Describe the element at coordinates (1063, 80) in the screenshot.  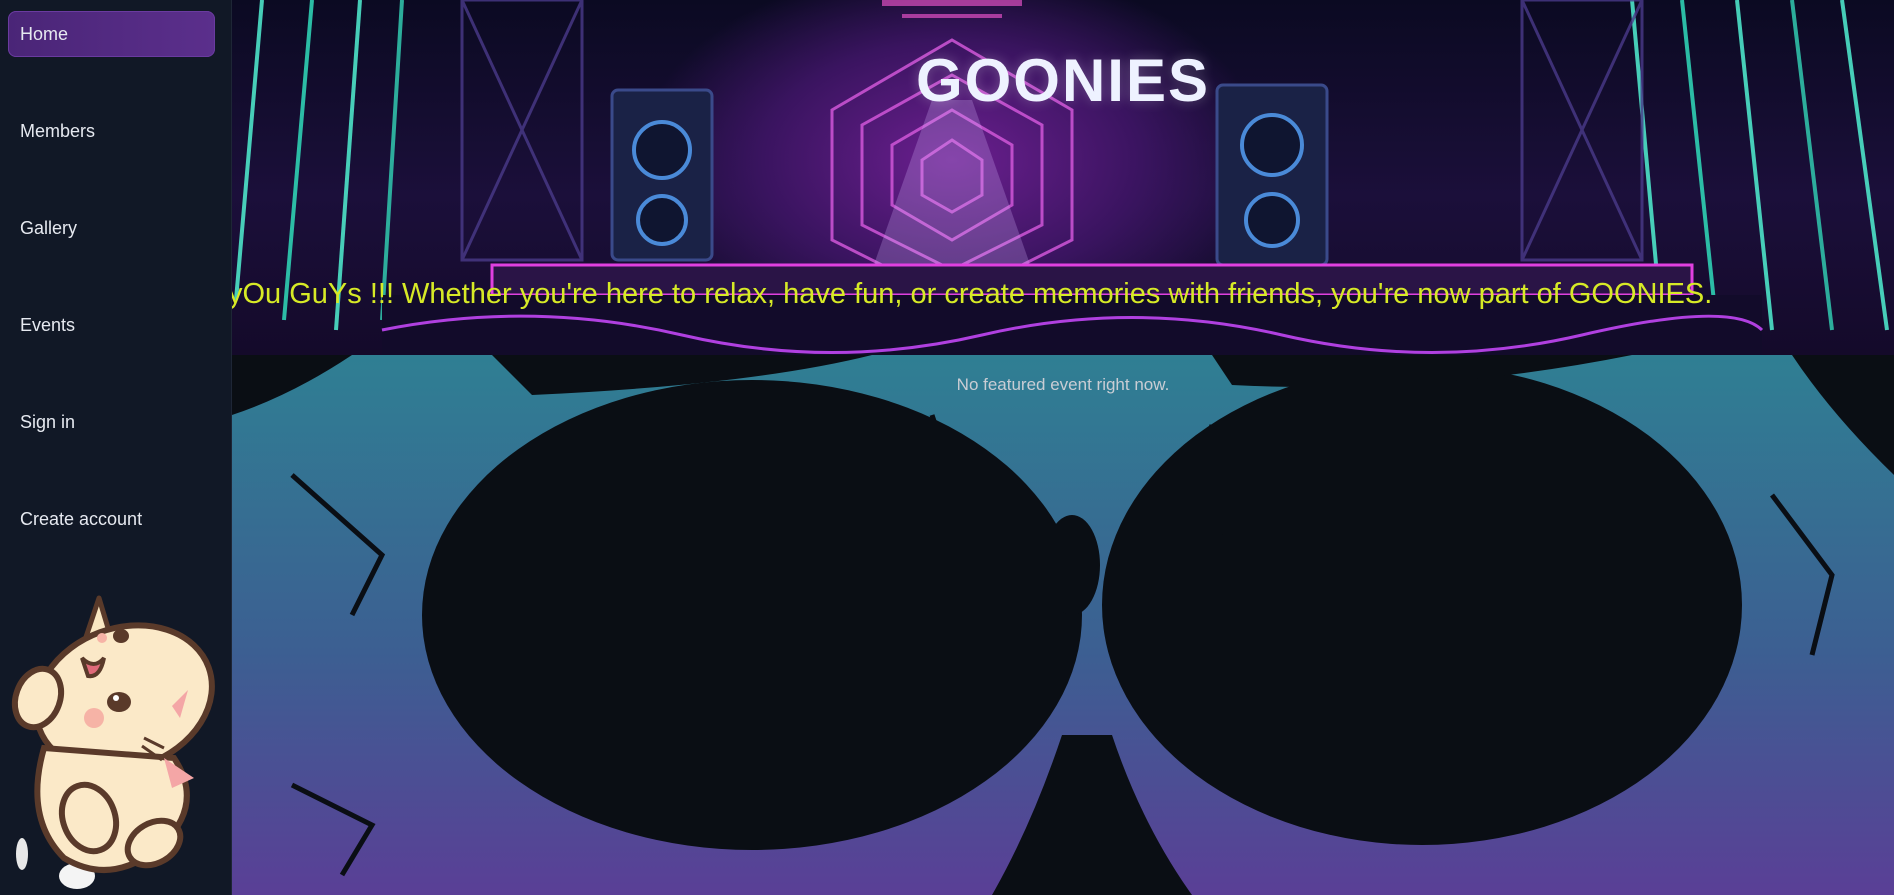
I see `page-title: GOONIES` at that location.